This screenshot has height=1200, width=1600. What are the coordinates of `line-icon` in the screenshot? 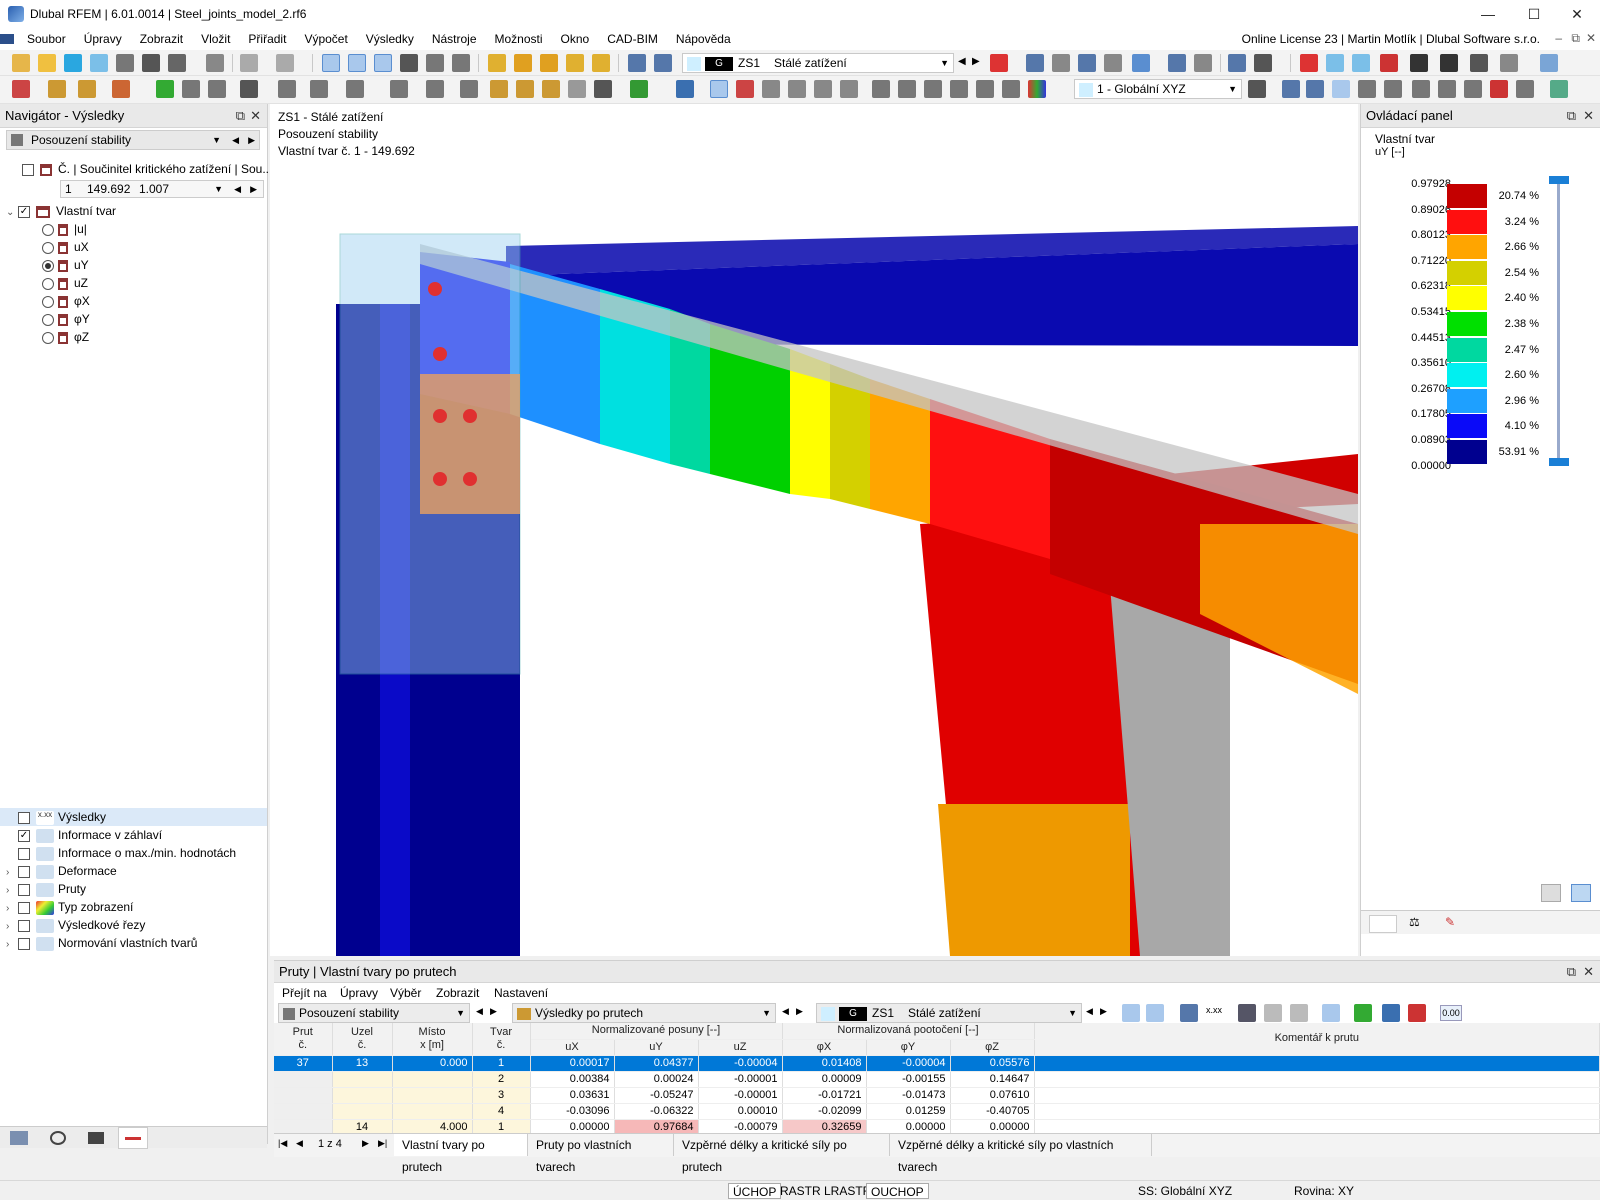 It's located at (57, 89).